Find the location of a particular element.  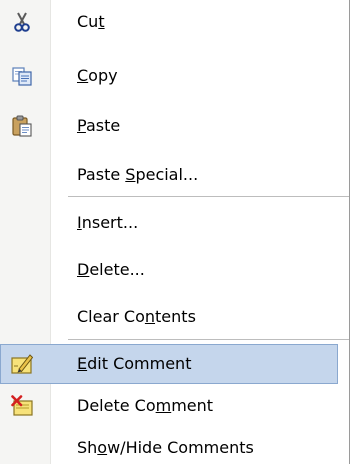

menu-item-label: Paste is located at coordinates (99, 125).